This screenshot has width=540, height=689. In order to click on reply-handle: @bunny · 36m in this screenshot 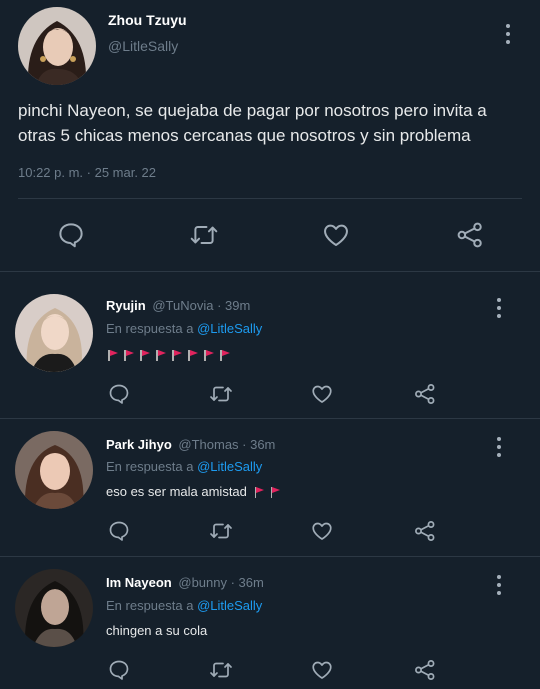, I will do `click(220, 582)`.